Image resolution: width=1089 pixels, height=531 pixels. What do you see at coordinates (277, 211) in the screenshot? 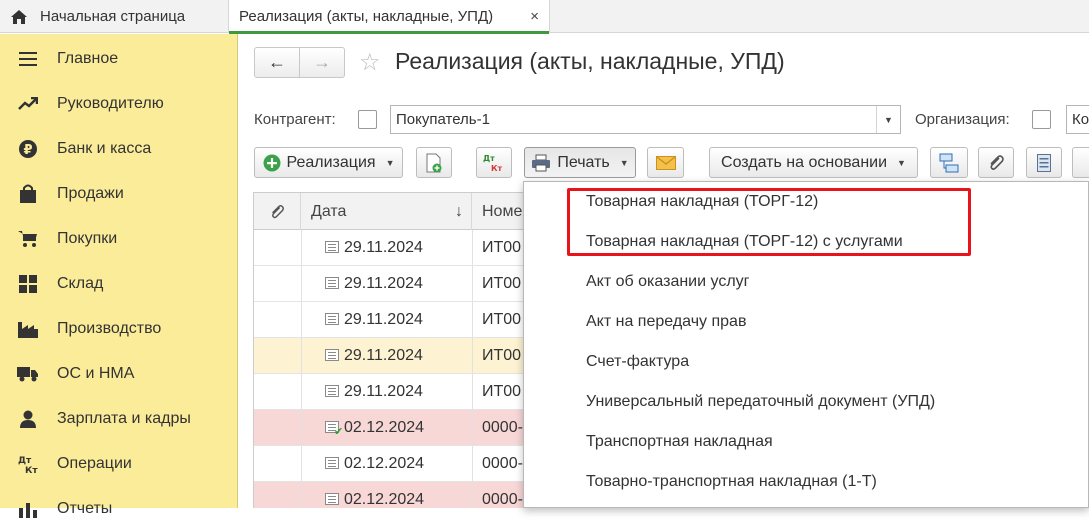
I see `attachment-column-header` at bounding box center [277, 211].